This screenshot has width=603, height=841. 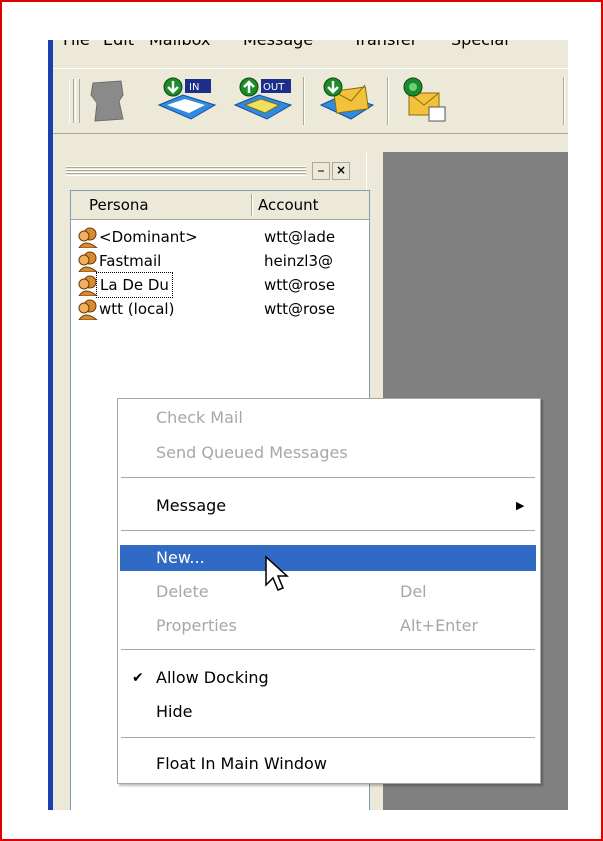 I want to click on menu-item-send-queued: Send Queued Messages, so click(x=328, y=453).